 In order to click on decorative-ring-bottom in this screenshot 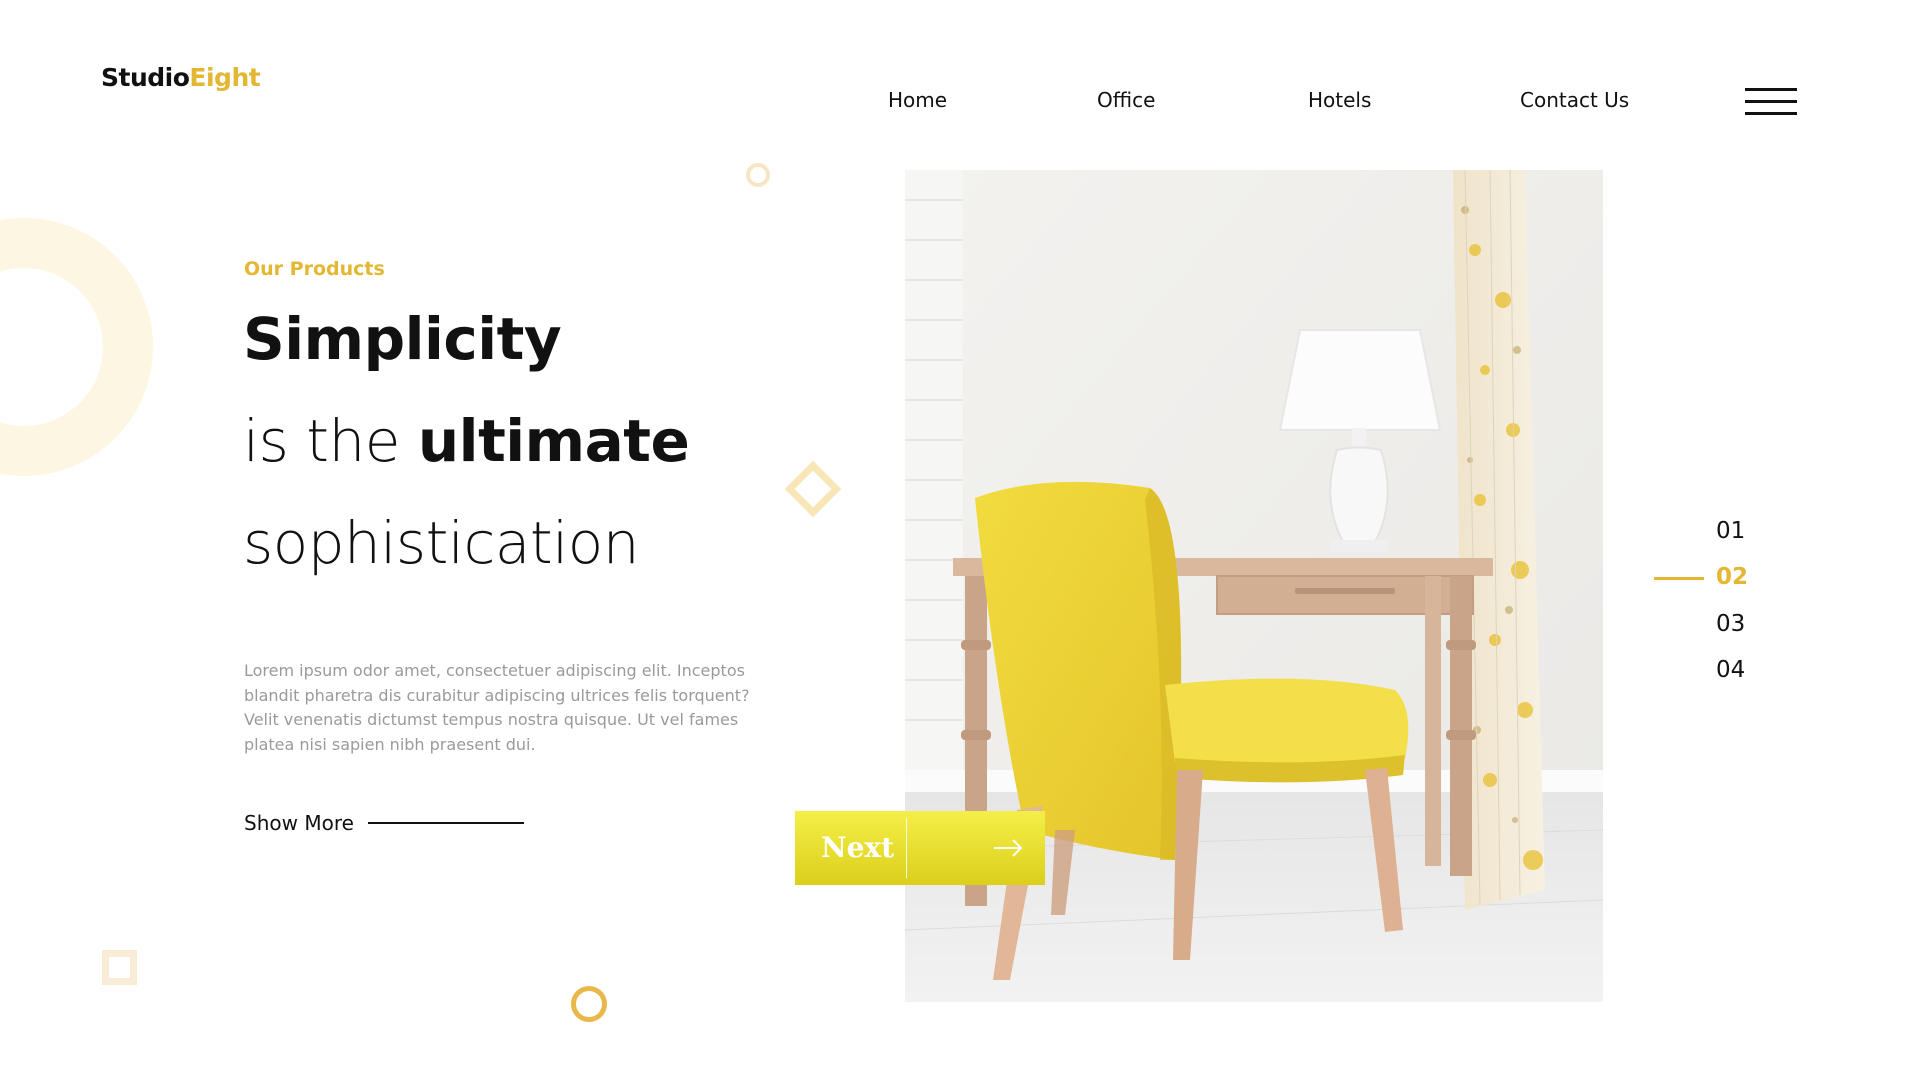, I will do `click(589, 1004)`.